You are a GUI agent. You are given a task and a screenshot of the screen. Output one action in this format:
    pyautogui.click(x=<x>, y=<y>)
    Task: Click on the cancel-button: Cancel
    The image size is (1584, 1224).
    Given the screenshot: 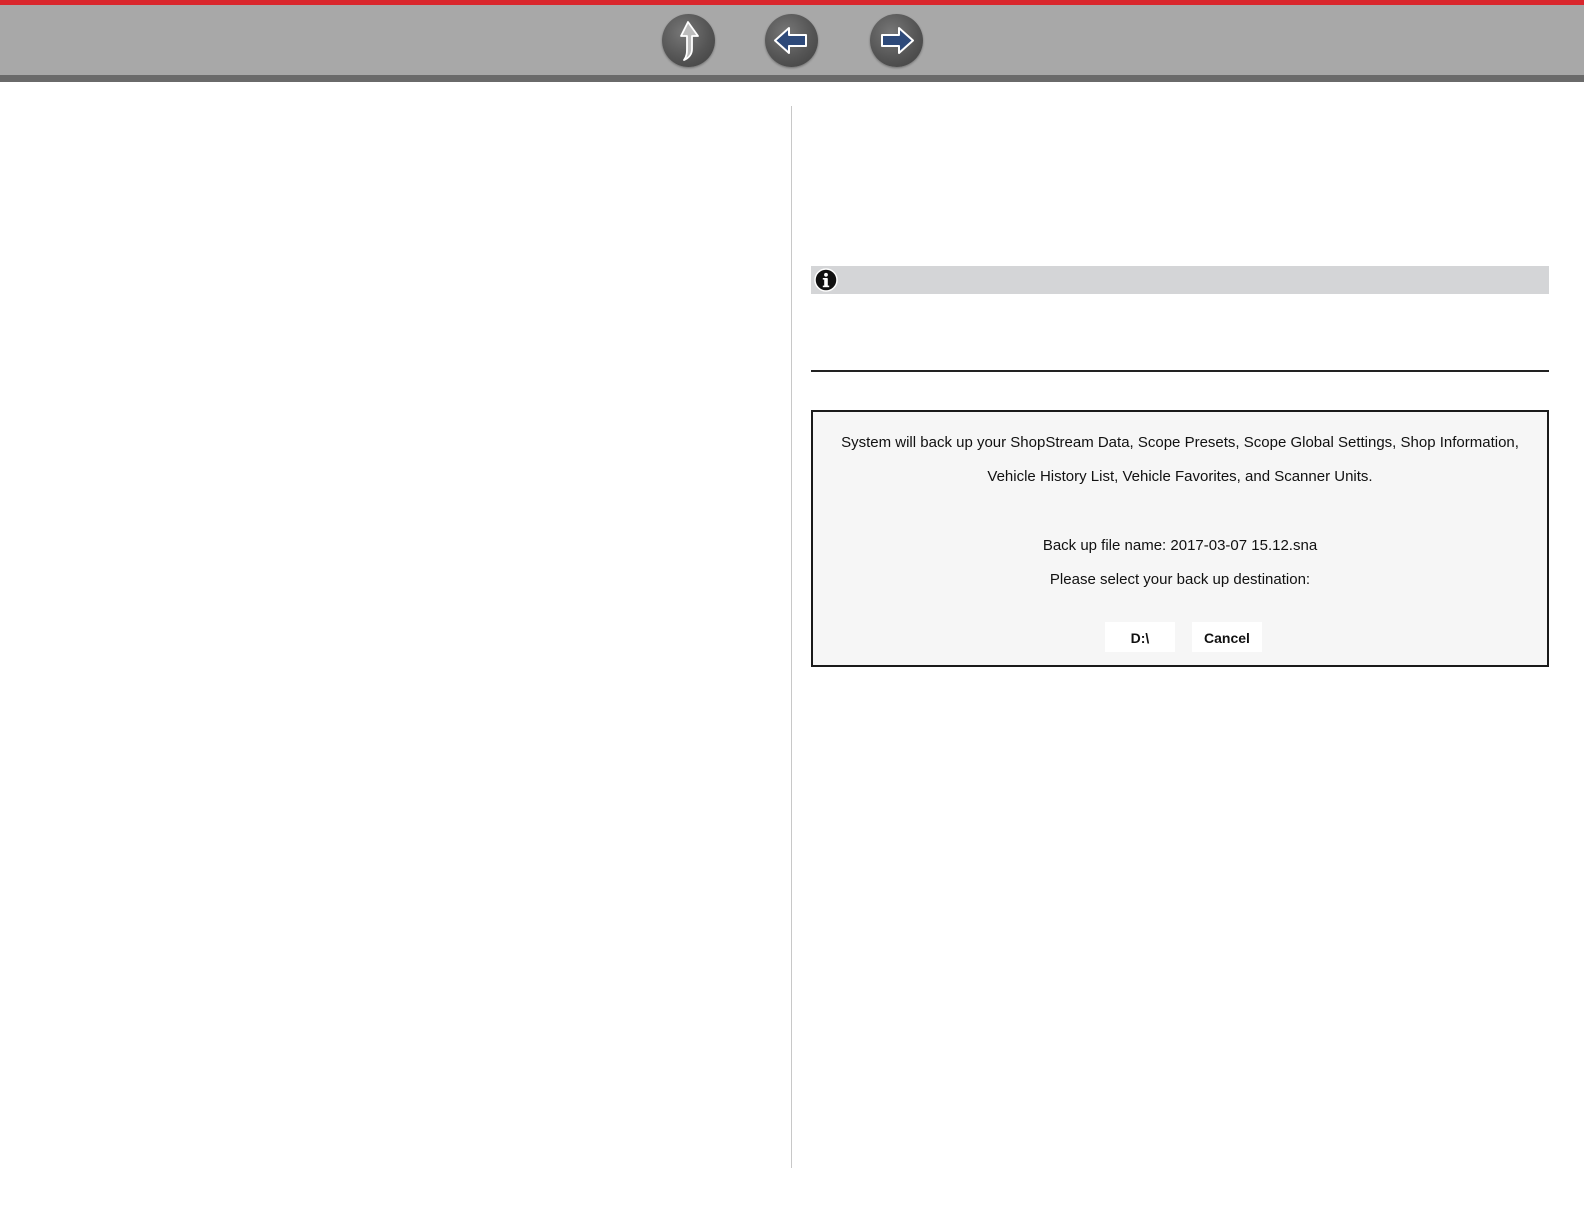 What is the action you would take?
    pyautogui.click(x=1227, y=637)
    